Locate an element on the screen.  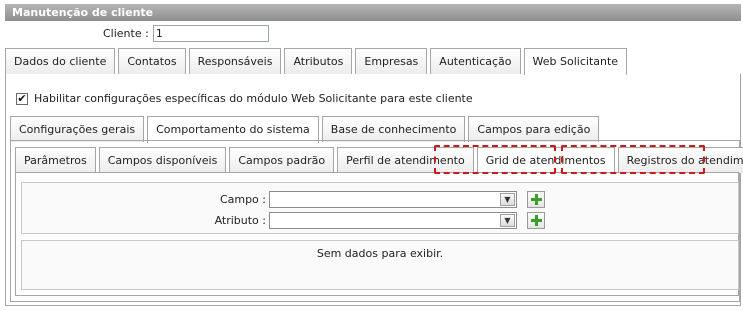
add-campo-button is located at coordinates (536, 199).